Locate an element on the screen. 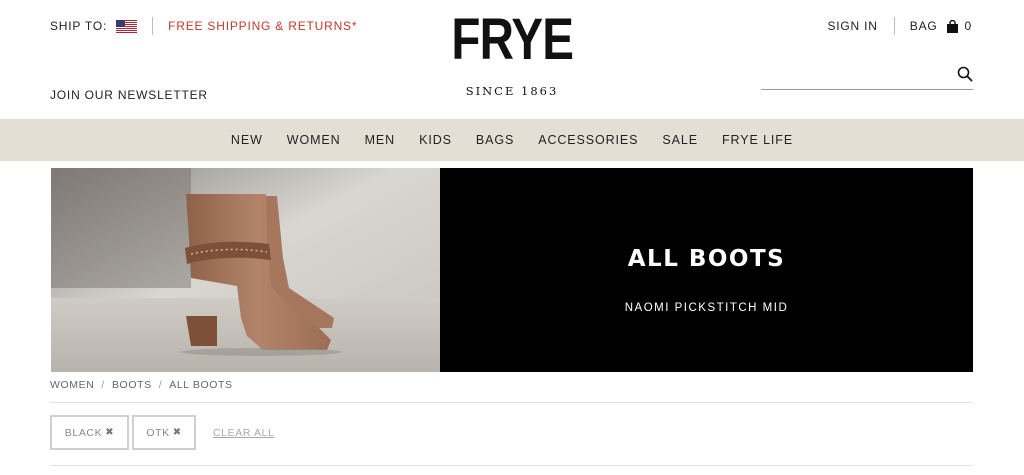  nav-item-accessories: ACCESSORIES is located at coordinates (588, 140).